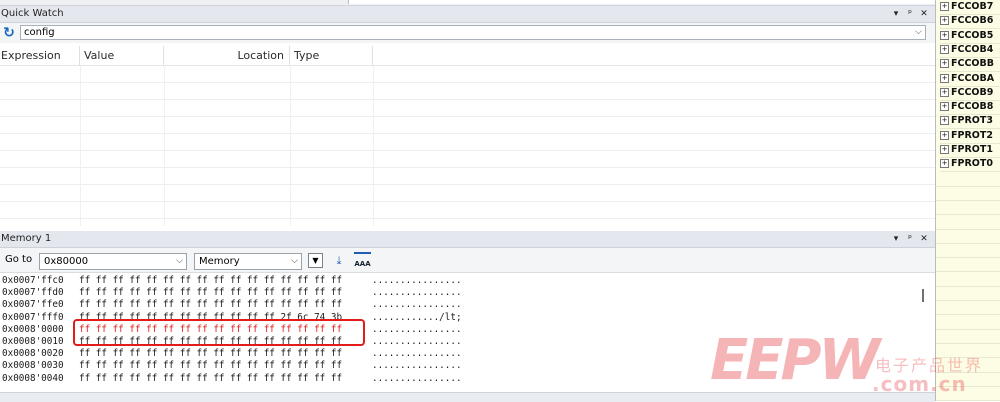 The height and width of the screenshot is (402, 1000). I want to click on memory-addr: 0x0008'0030, so click(33, 366).